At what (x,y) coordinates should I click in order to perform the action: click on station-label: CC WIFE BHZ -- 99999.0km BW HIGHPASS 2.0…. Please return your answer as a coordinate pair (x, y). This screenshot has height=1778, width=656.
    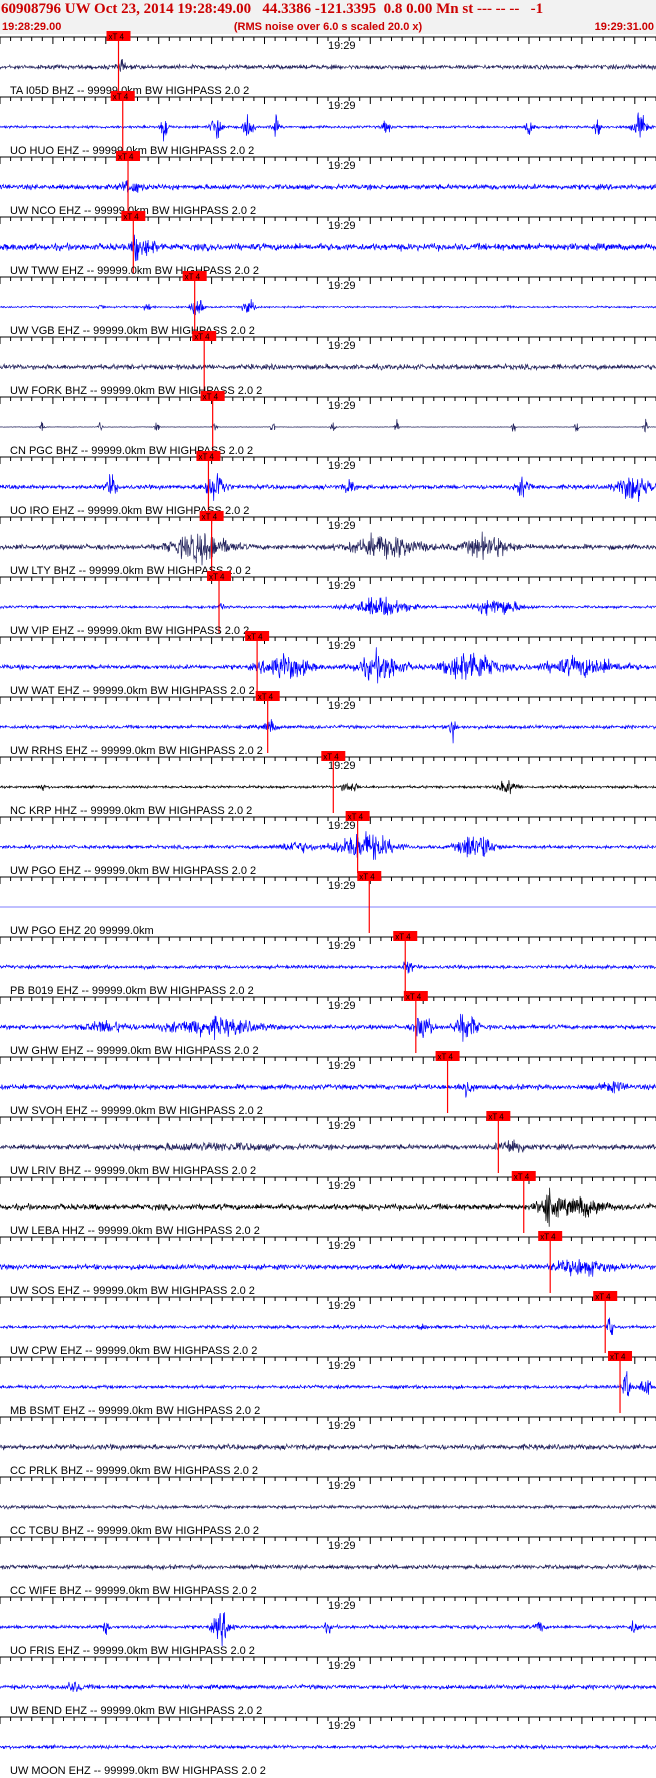
    Looking at the image, I should click on (133, 1591).